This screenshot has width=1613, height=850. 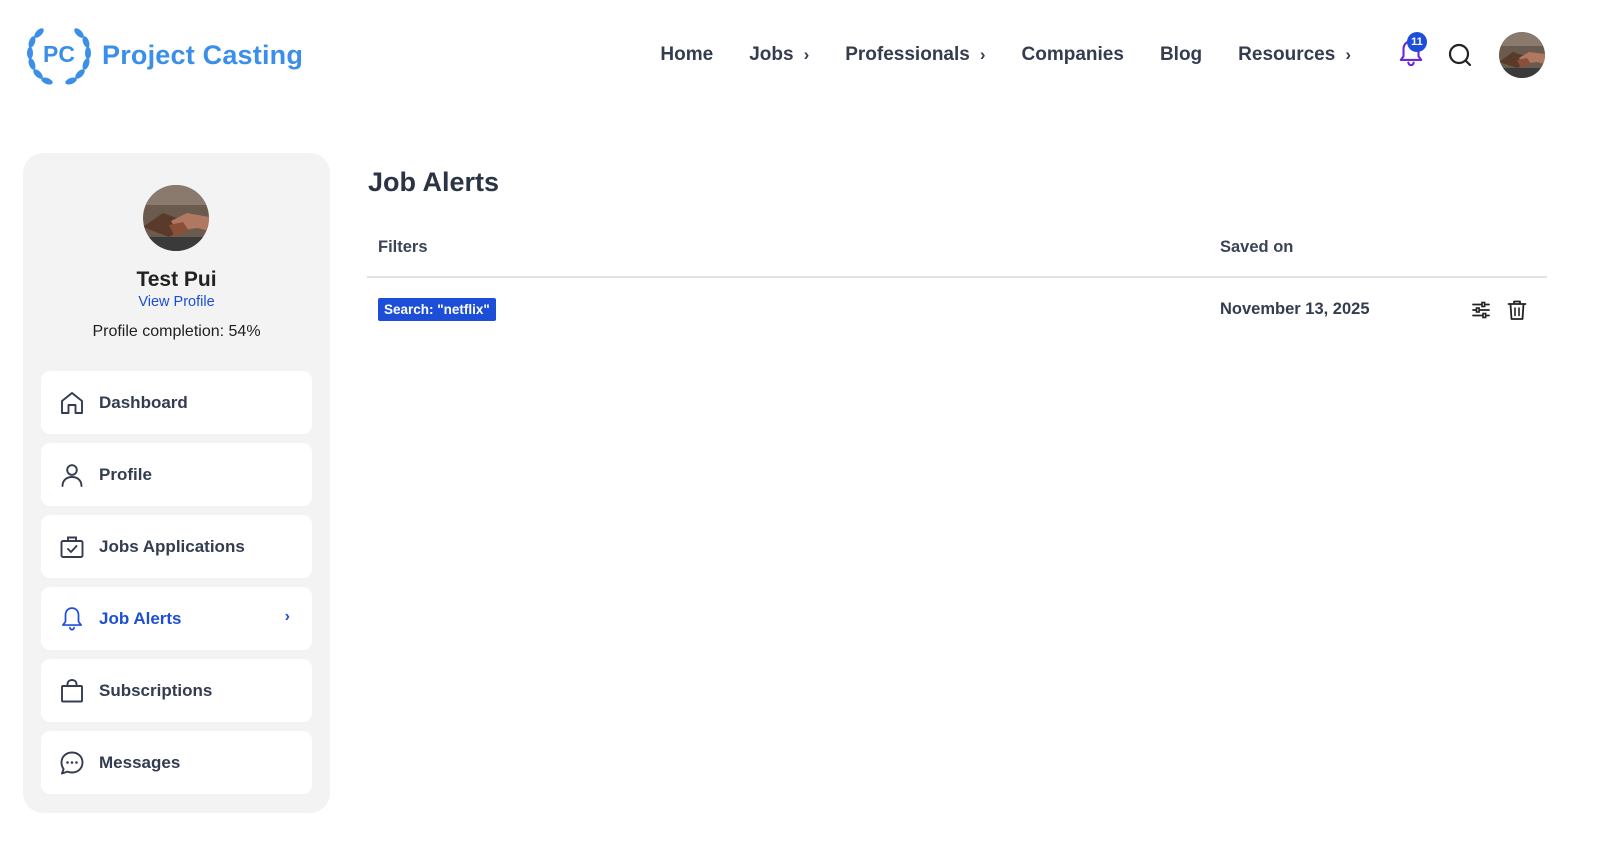 I want to click on nav-resources: Resources ›, so click(x=1294, y=55).